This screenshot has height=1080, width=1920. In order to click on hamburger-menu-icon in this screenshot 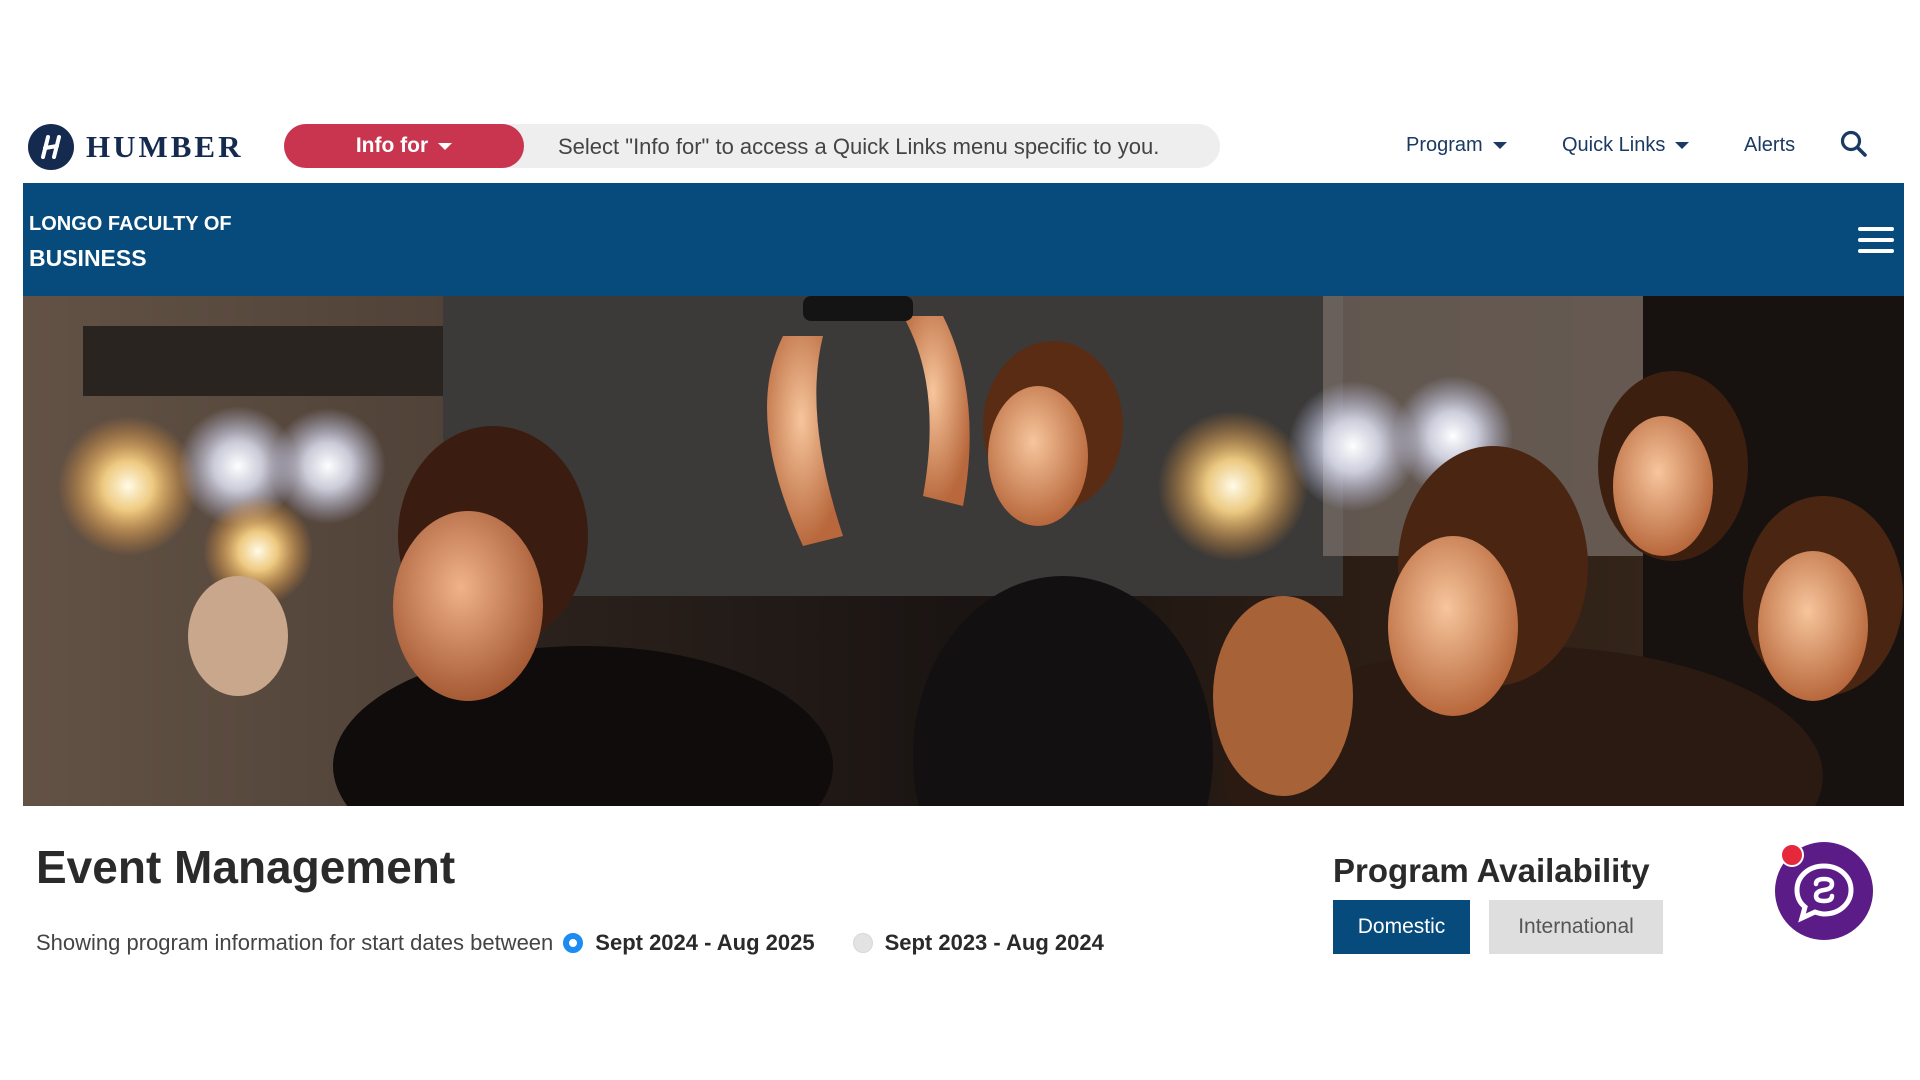, I will do `click(1876, 240)`.